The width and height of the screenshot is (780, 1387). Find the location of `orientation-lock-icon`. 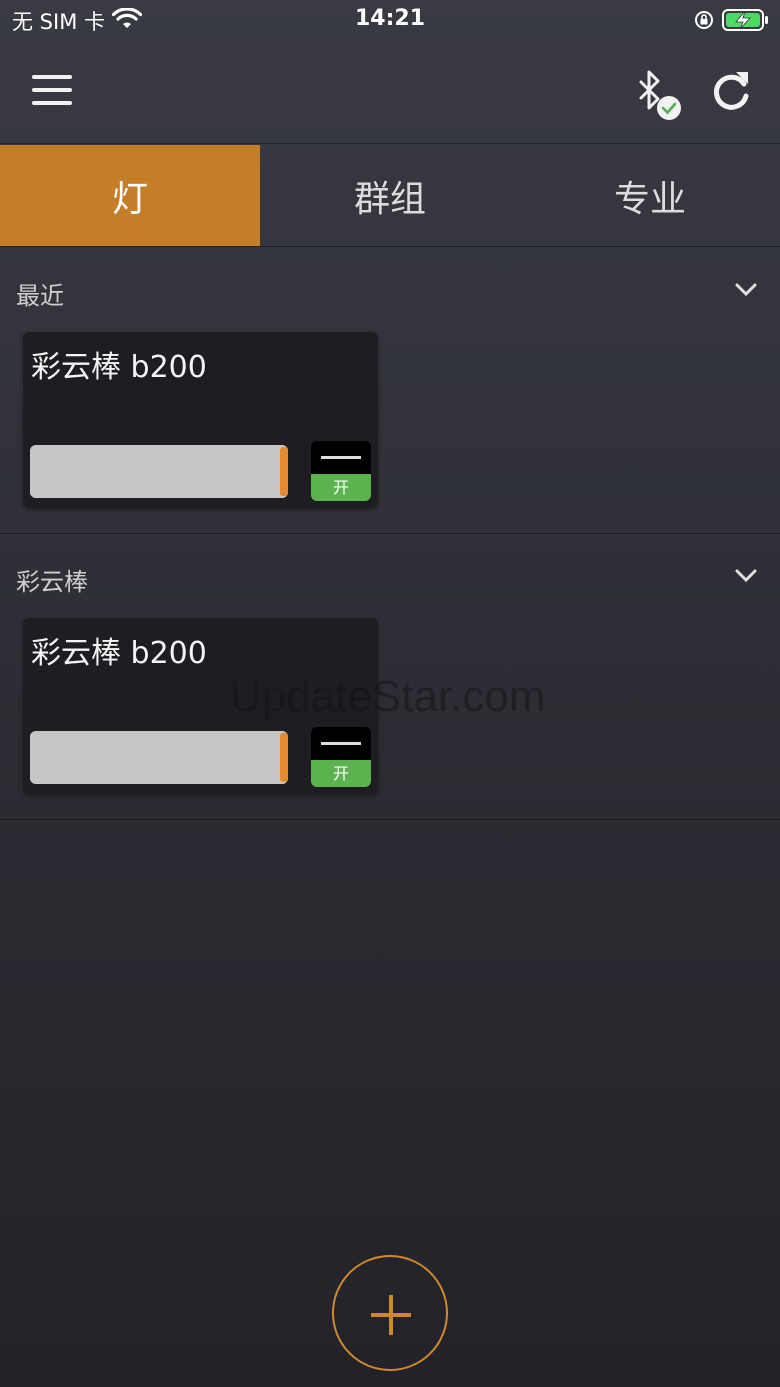

orientation-lock-icon is located at coordinates (704, 20).